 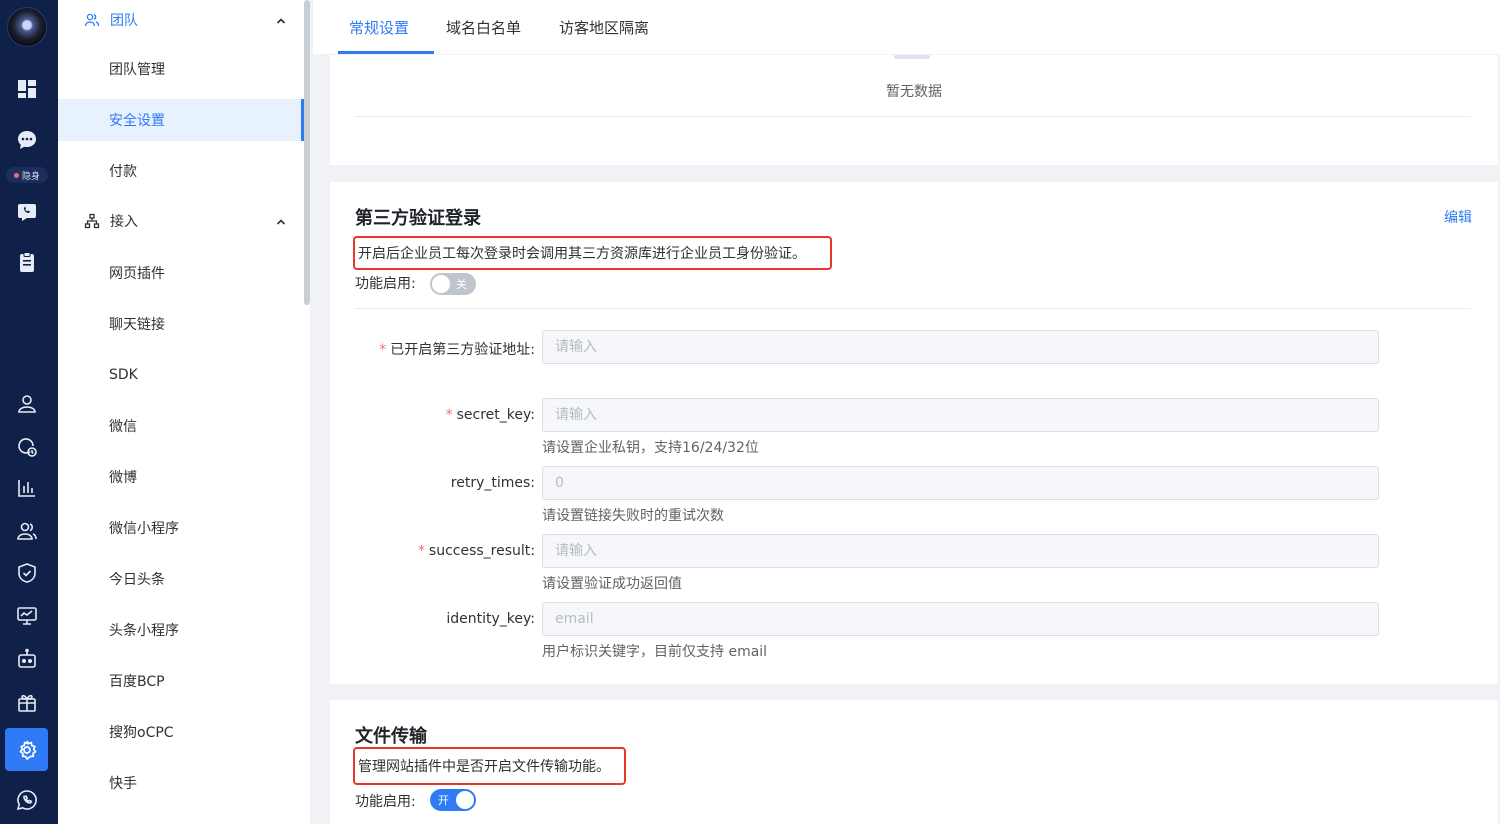 I want to click on icon-rail: 隐身, so click(x=29, y=412).